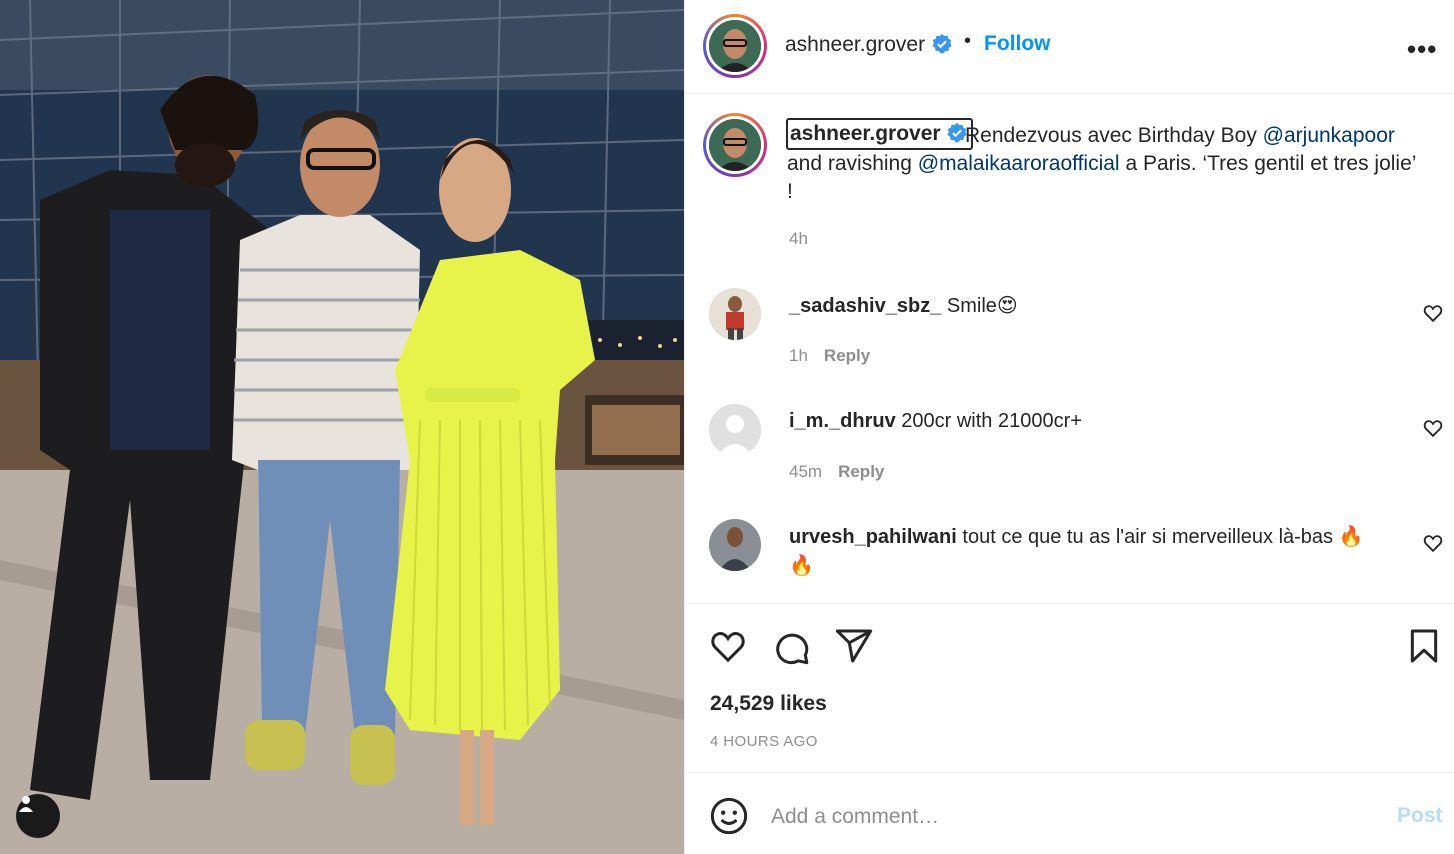 This screenshot has height=854, width=1454. I want to click on post-header: ashneer.grover • Follow •••, so click(1069, 47).